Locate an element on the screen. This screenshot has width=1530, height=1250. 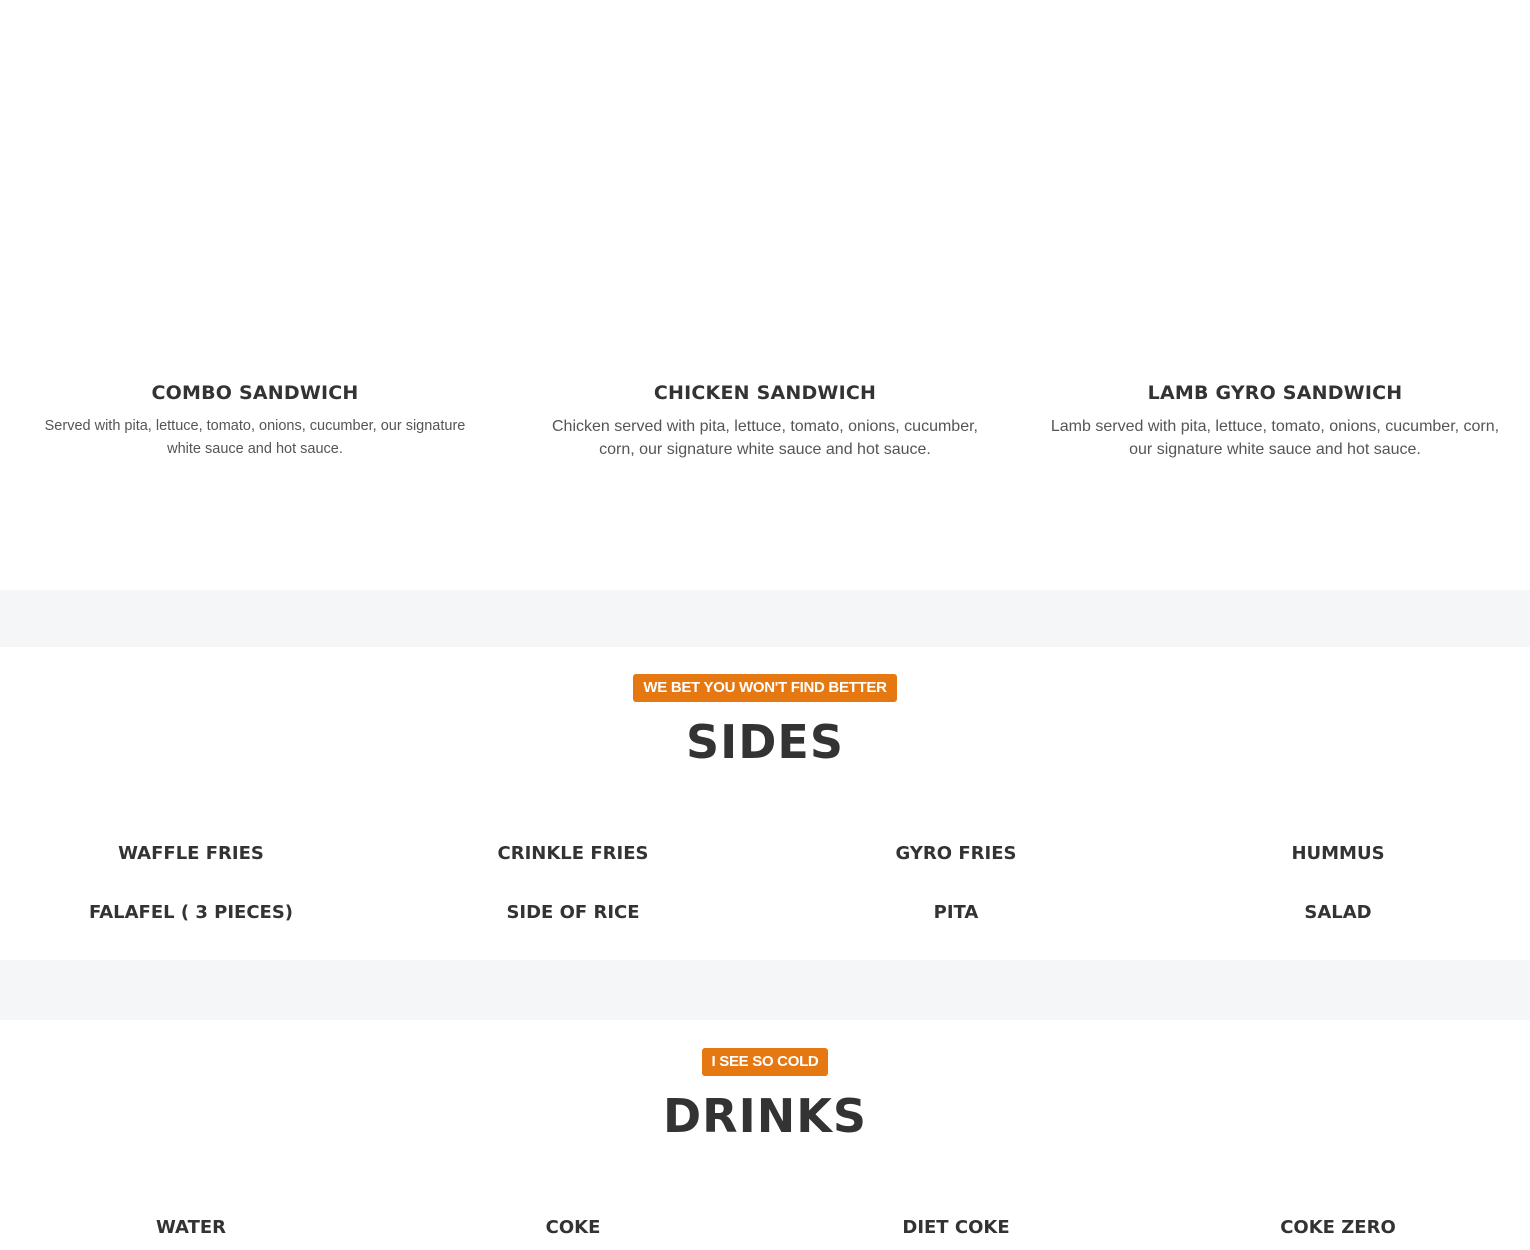
side-item-waffle-fries: WAFFLE FRIES is located at coordinates (191, 853).